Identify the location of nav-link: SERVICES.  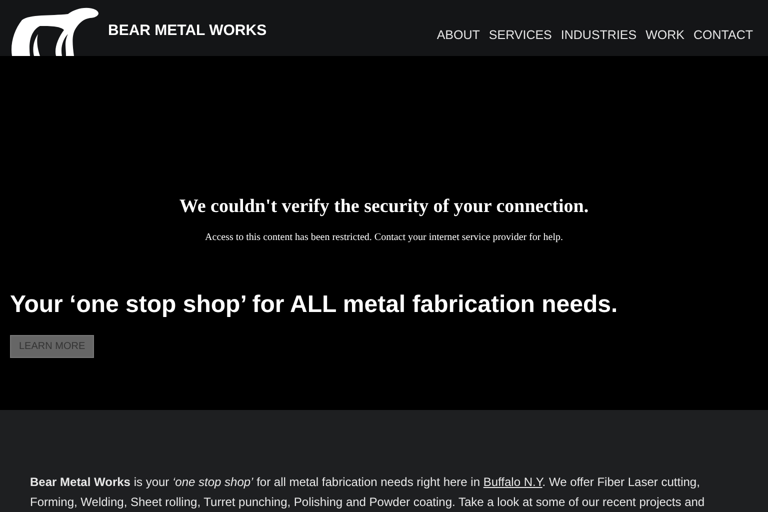
(520, 35).